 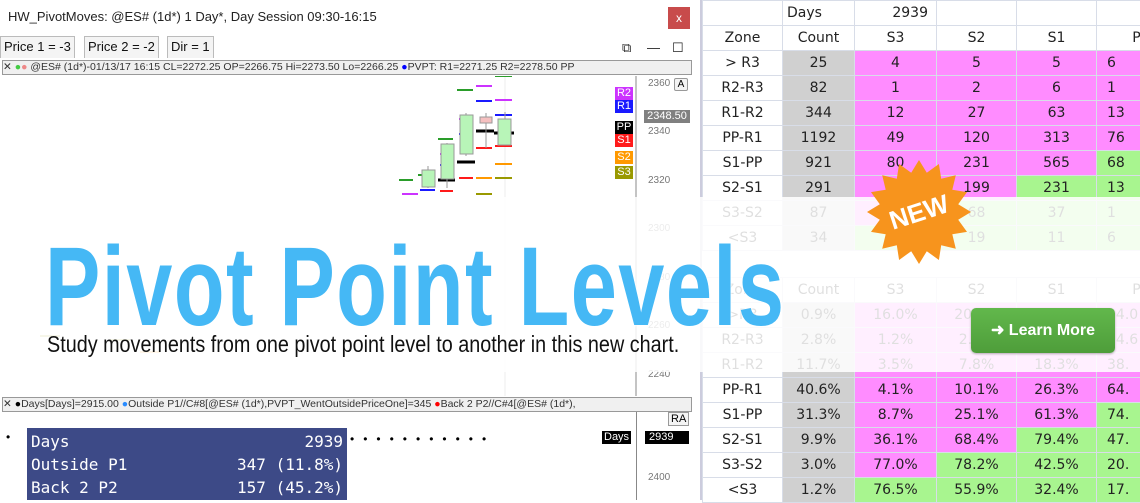 I want to click on column-header: Zone, so click(x=743, y=38).